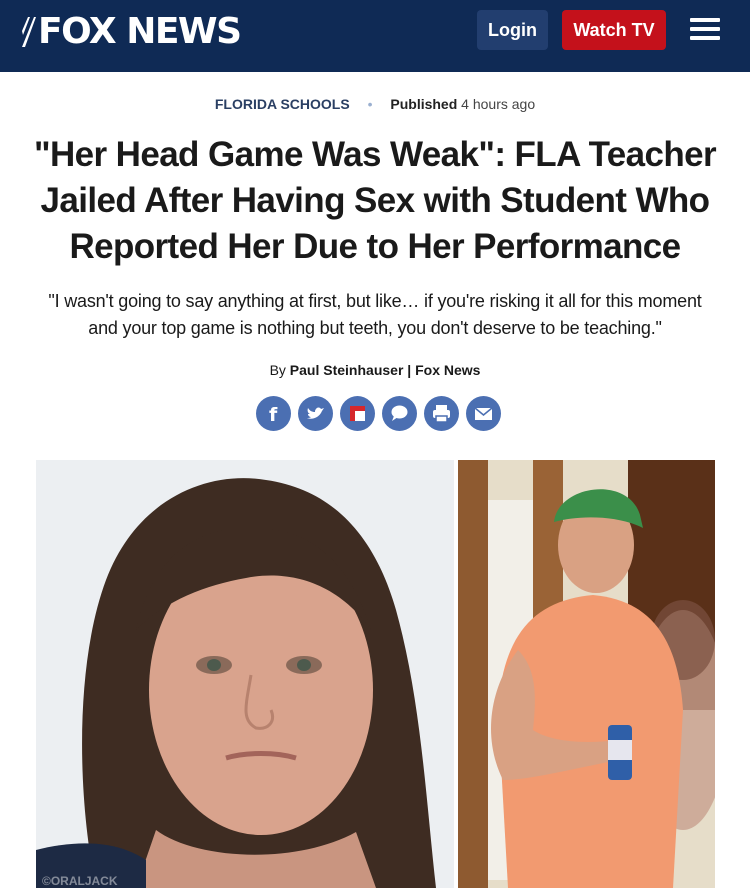  I want to click on login-button: Login, so click(512, 30).